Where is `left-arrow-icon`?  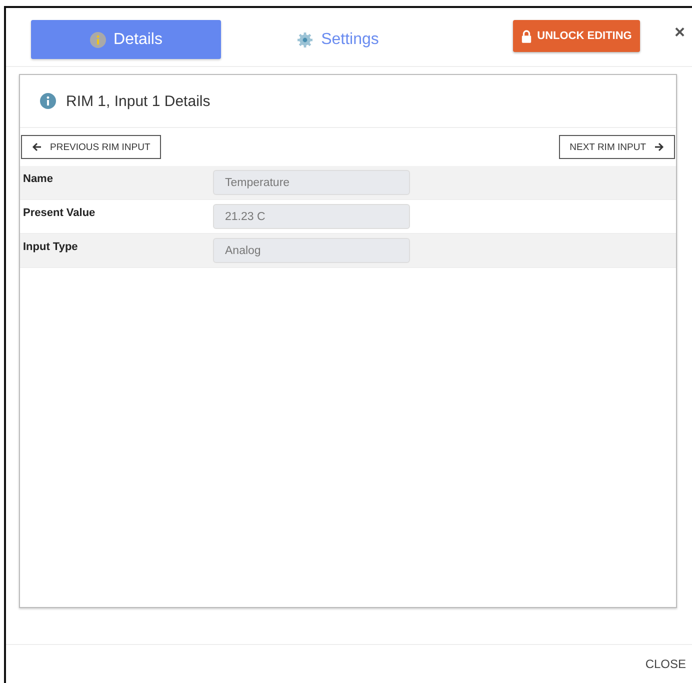 left-arrow-icon is located at coordinates (37, 147).